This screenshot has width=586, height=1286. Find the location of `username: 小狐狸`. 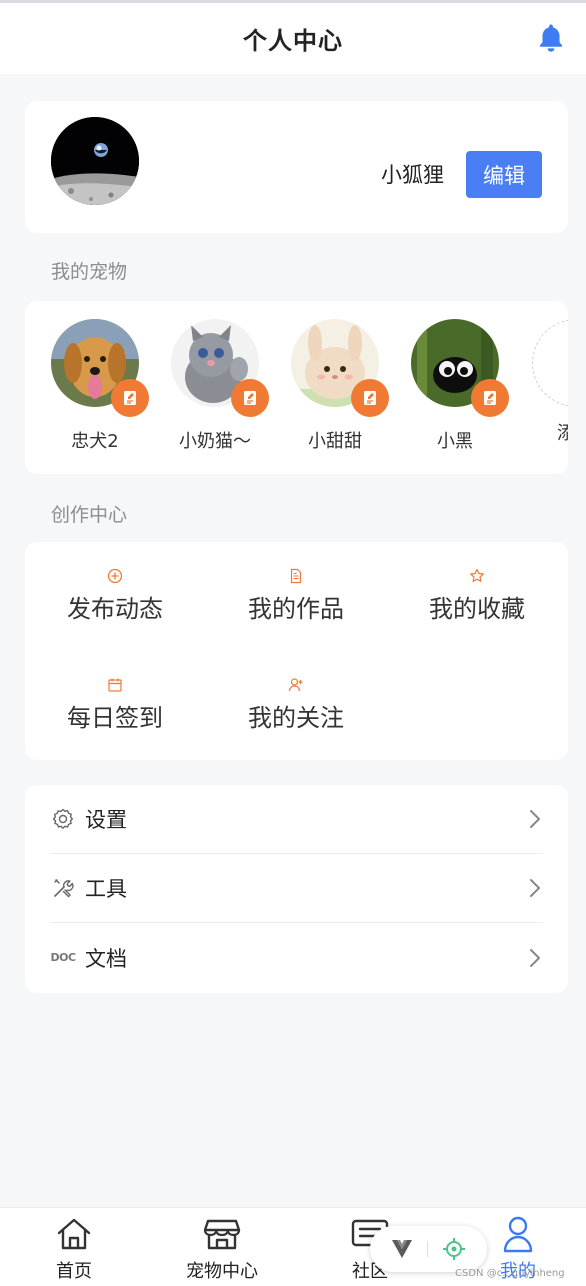

username: 小狐狸 is located at coordinates (412, 175).